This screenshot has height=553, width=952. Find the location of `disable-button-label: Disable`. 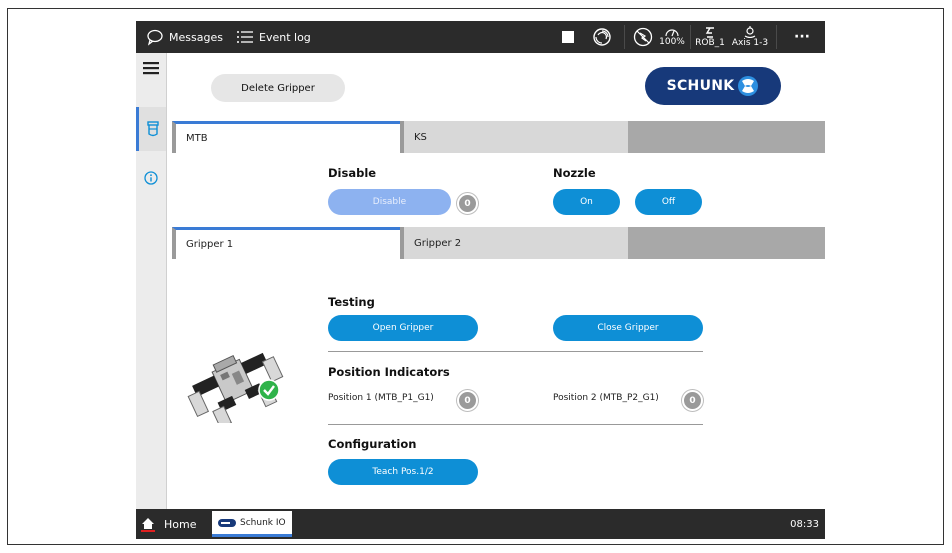

disable-button-label: Disable is located at coordinates (389, 202).